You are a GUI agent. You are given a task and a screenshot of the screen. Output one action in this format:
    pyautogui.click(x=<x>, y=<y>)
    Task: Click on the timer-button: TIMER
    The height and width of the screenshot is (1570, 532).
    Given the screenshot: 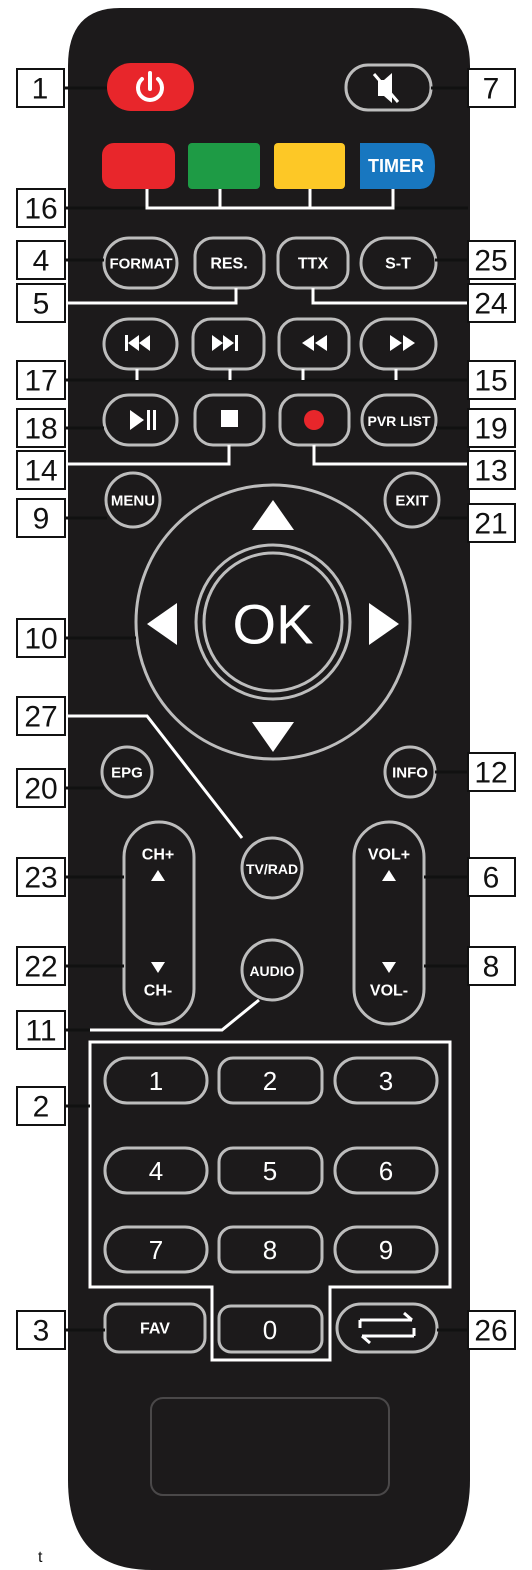 What is the action you would take?
    pyautogui.click(x=397, y=166)
    